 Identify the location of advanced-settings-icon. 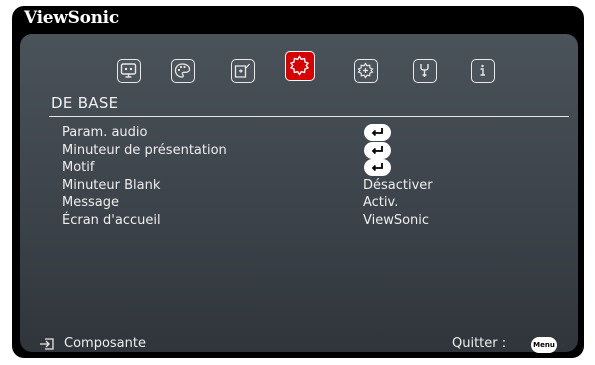
(365, 70).